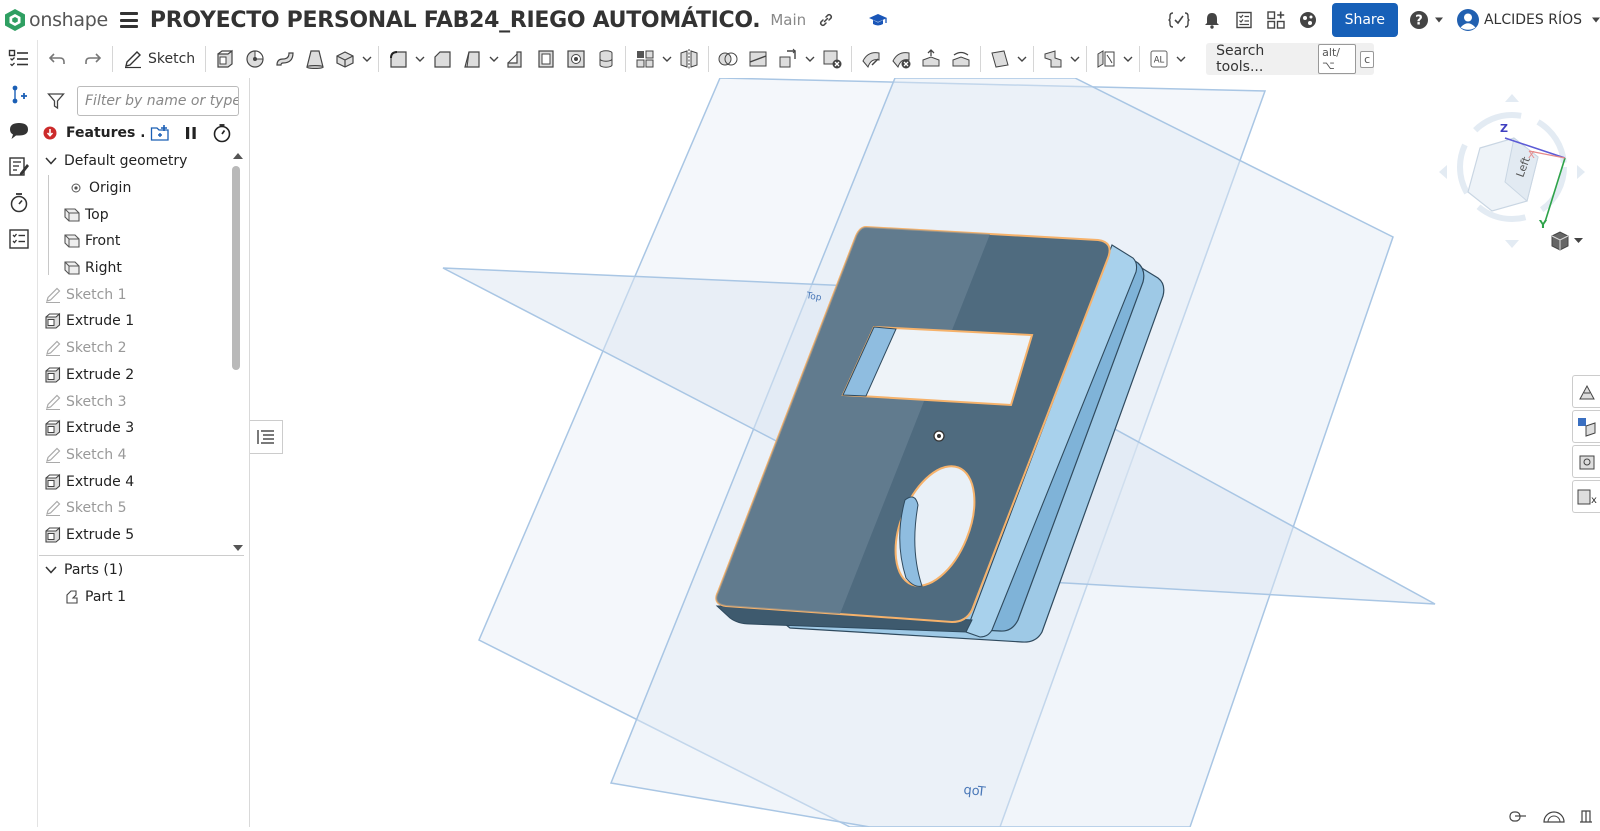 The height and width of the screenshot is (831, 1600). Describe the element at coordinates (788, 20) in the screenshot. I see `branch-name: Main` at that location.